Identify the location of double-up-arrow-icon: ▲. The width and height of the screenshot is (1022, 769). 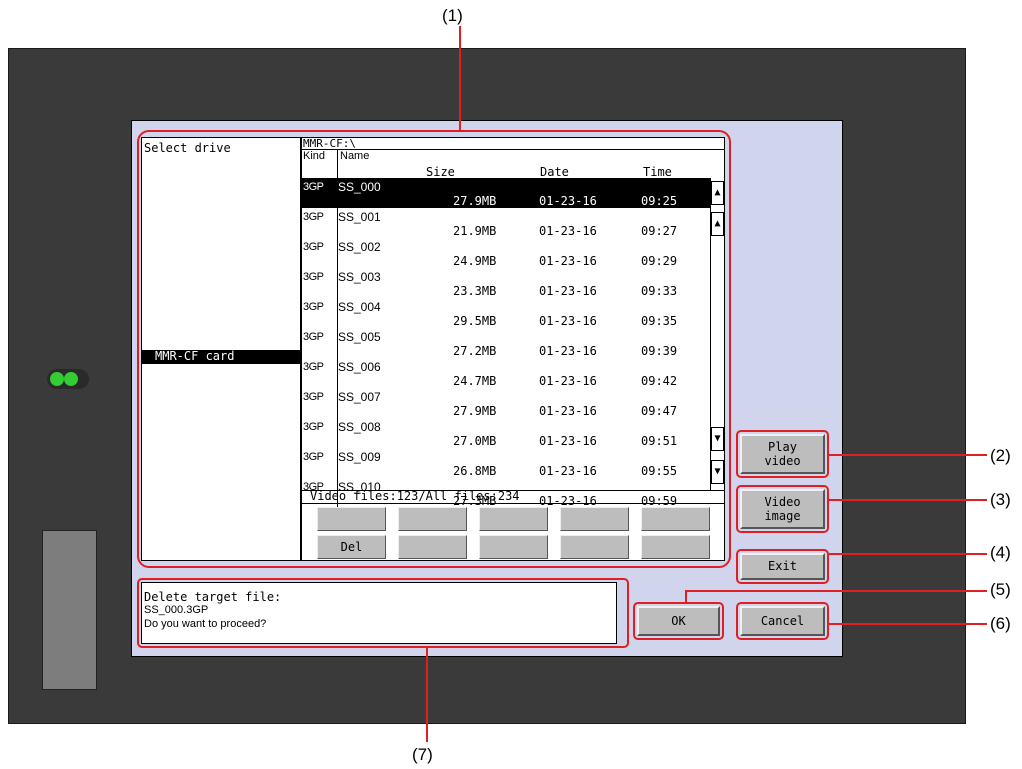
(717, 193).